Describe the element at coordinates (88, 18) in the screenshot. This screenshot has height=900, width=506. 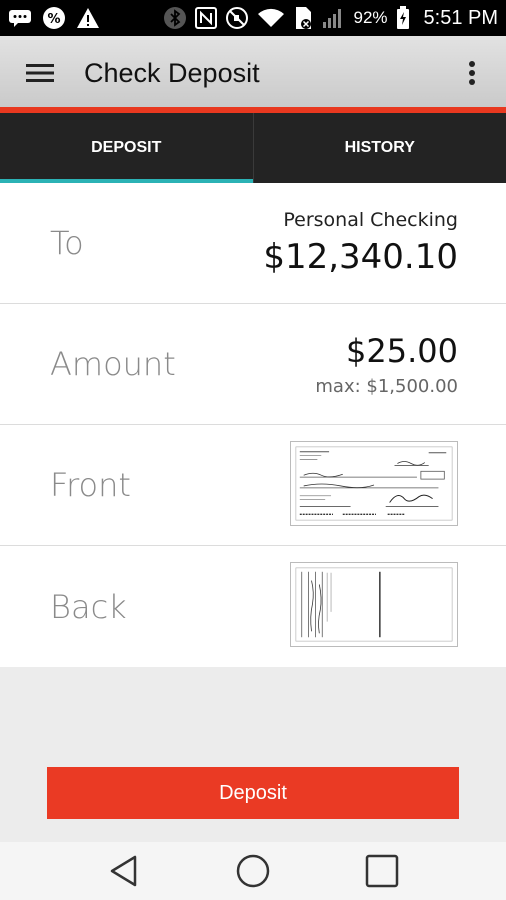
I see `warning-icon` at that location.